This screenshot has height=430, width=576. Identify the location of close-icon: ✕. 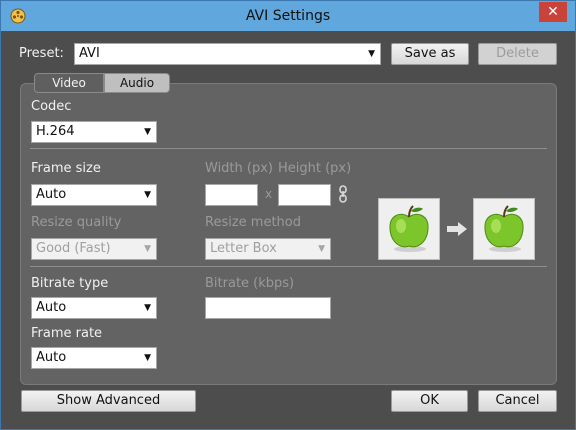
(553, 12).